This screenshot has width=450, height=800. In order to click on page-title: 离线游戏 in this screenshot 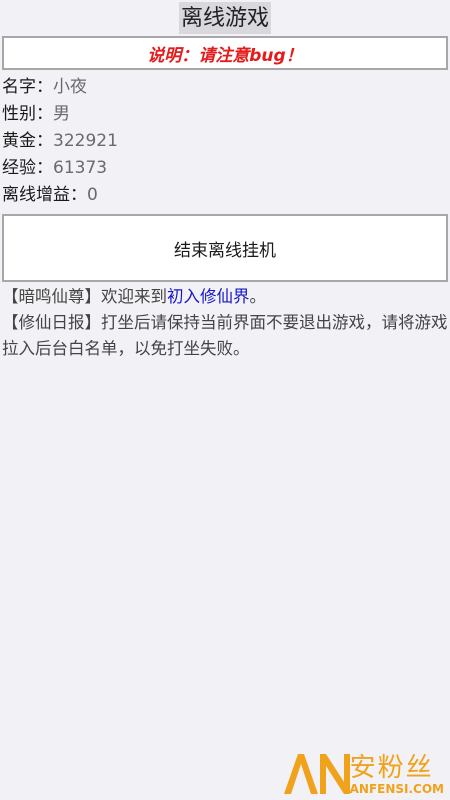, I will do `click(224, 18)`.